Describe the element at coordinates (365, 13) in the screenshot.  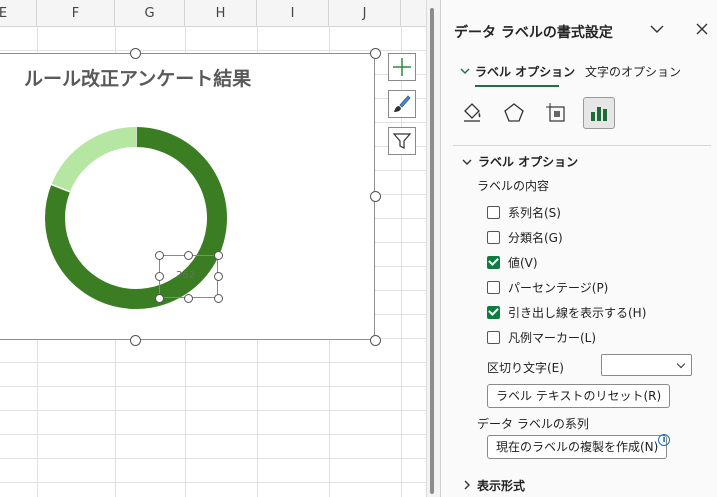
I see `column-header-j: J` at that location.